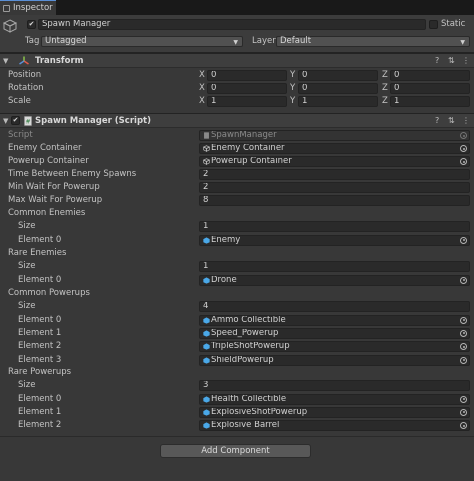  What do you see at coordinates (334, 399) in the screenshot?
I see `rare-powerups-element-field: Health Collectible` at bounding box center [334, 399].